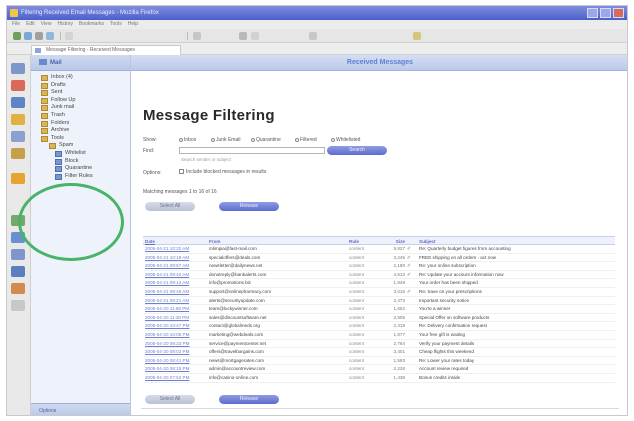 Image resolution: width=634 pixels, height=421 pixels. I want to click on folder-item: Drafts, so click(85, 86).